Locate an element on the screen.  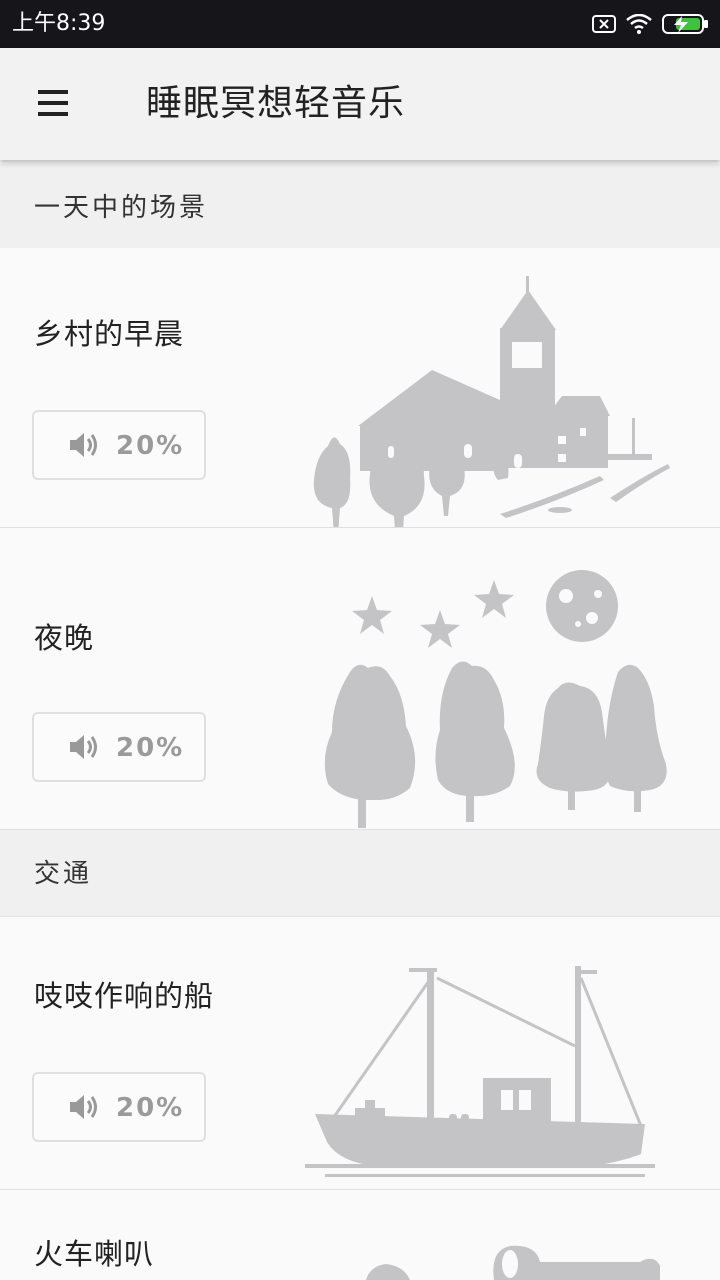
battery-charging-icon is located at coordinates (685, 24).